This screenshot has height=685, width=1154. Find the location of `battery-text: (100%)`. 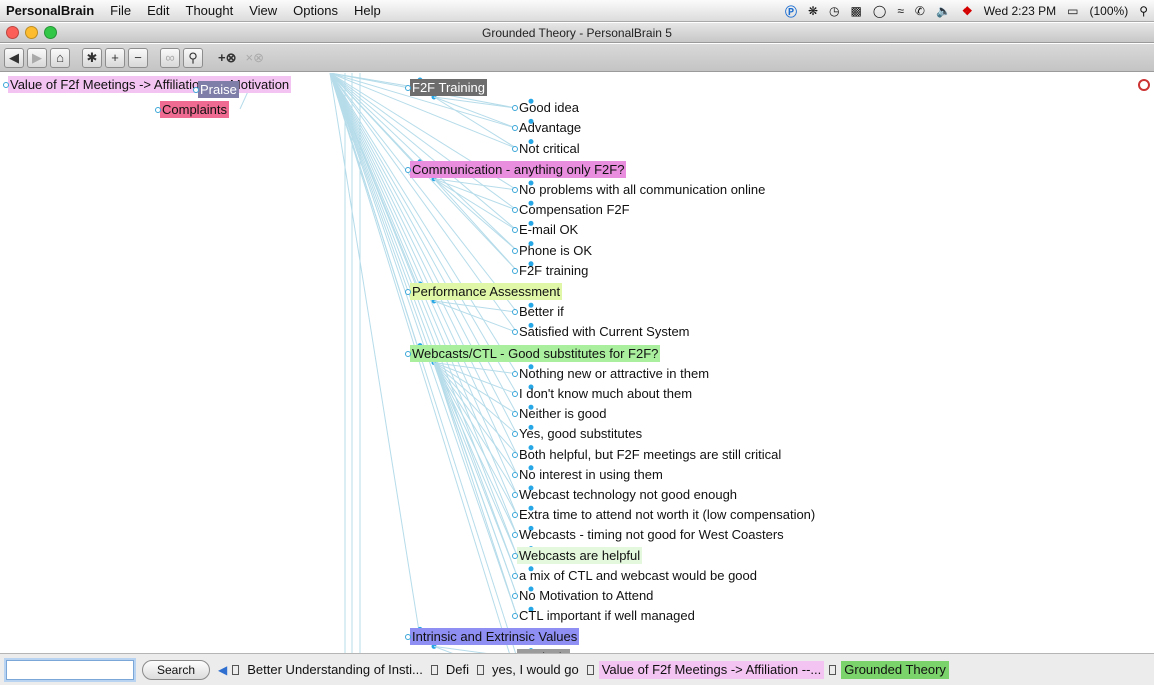

battery-text: (100%) is located at coordinates (1109, 11).